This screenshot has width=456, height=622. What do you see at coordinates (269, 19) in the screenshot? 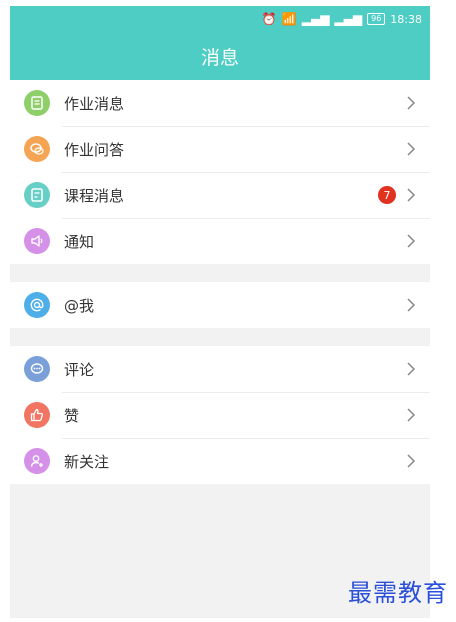
I see `alarm-icon: ⏰` at bounding box center [269, 19].